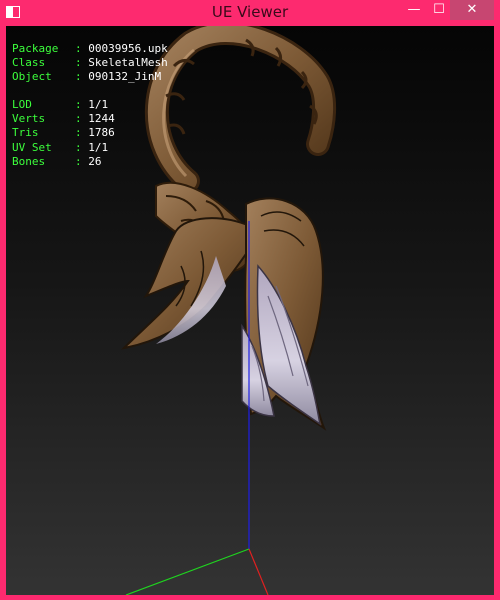  I want to click on x-axis-line, so click(258, 571).